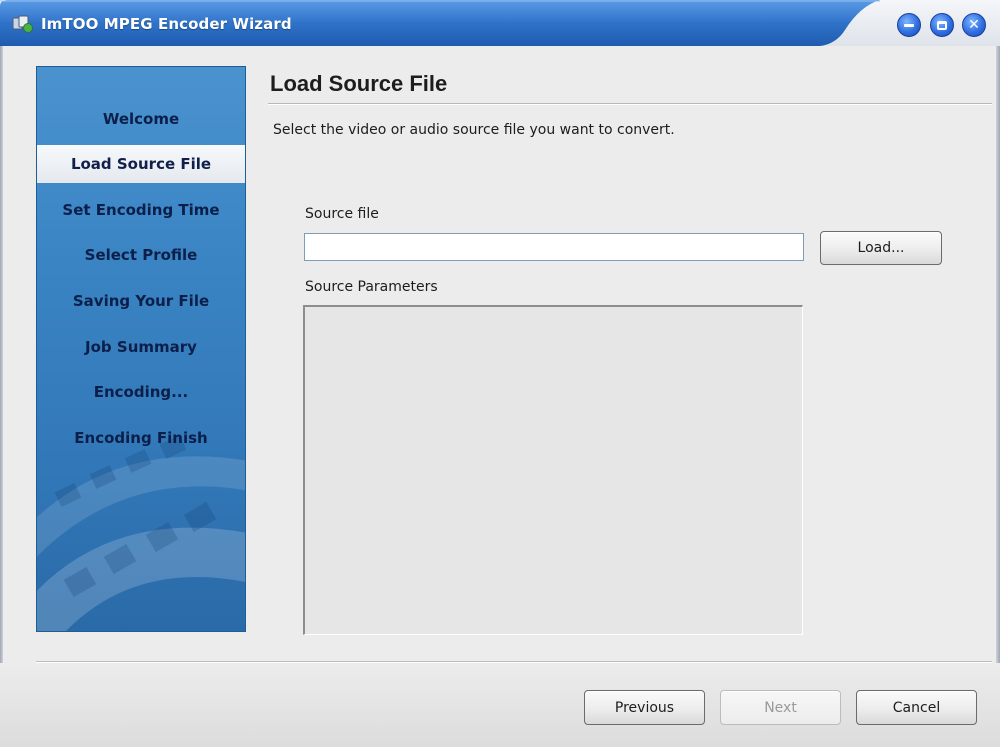 The width and height of the screenshot is (1000, 747). I want to click on step-label: Set Encoding Time, so click(141, 210).